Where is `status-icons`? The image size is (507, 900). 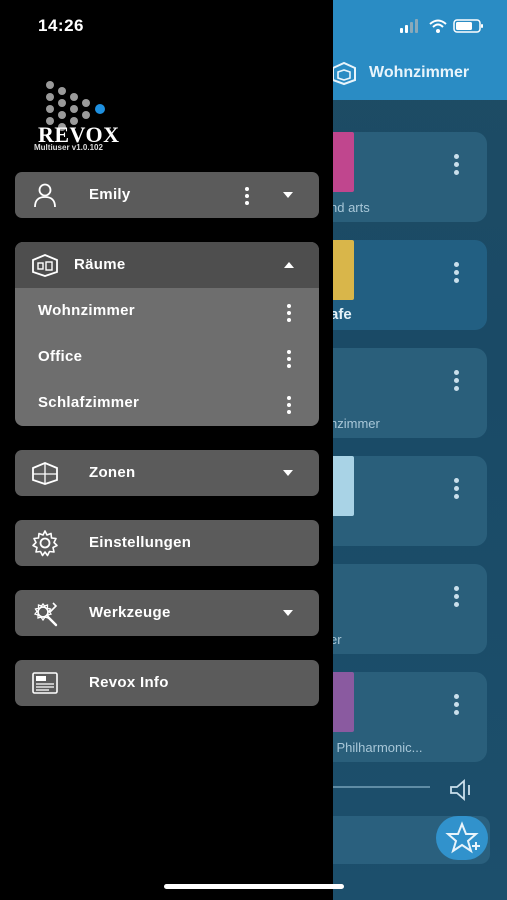 status-icons is located at coordinates (441, 26).